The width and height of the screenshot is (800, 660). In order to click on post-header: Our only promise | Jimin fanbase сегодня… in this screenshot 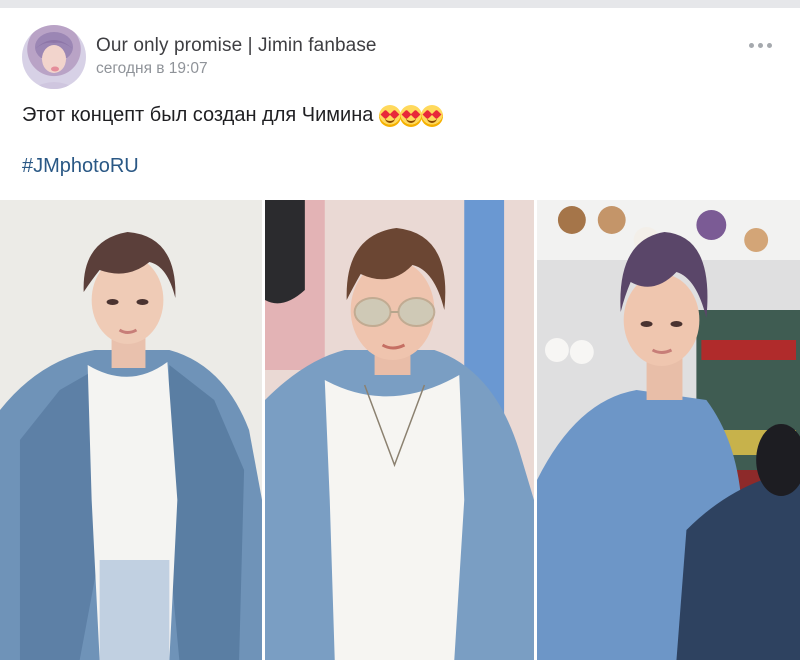, I will do `click(400, 49)`.